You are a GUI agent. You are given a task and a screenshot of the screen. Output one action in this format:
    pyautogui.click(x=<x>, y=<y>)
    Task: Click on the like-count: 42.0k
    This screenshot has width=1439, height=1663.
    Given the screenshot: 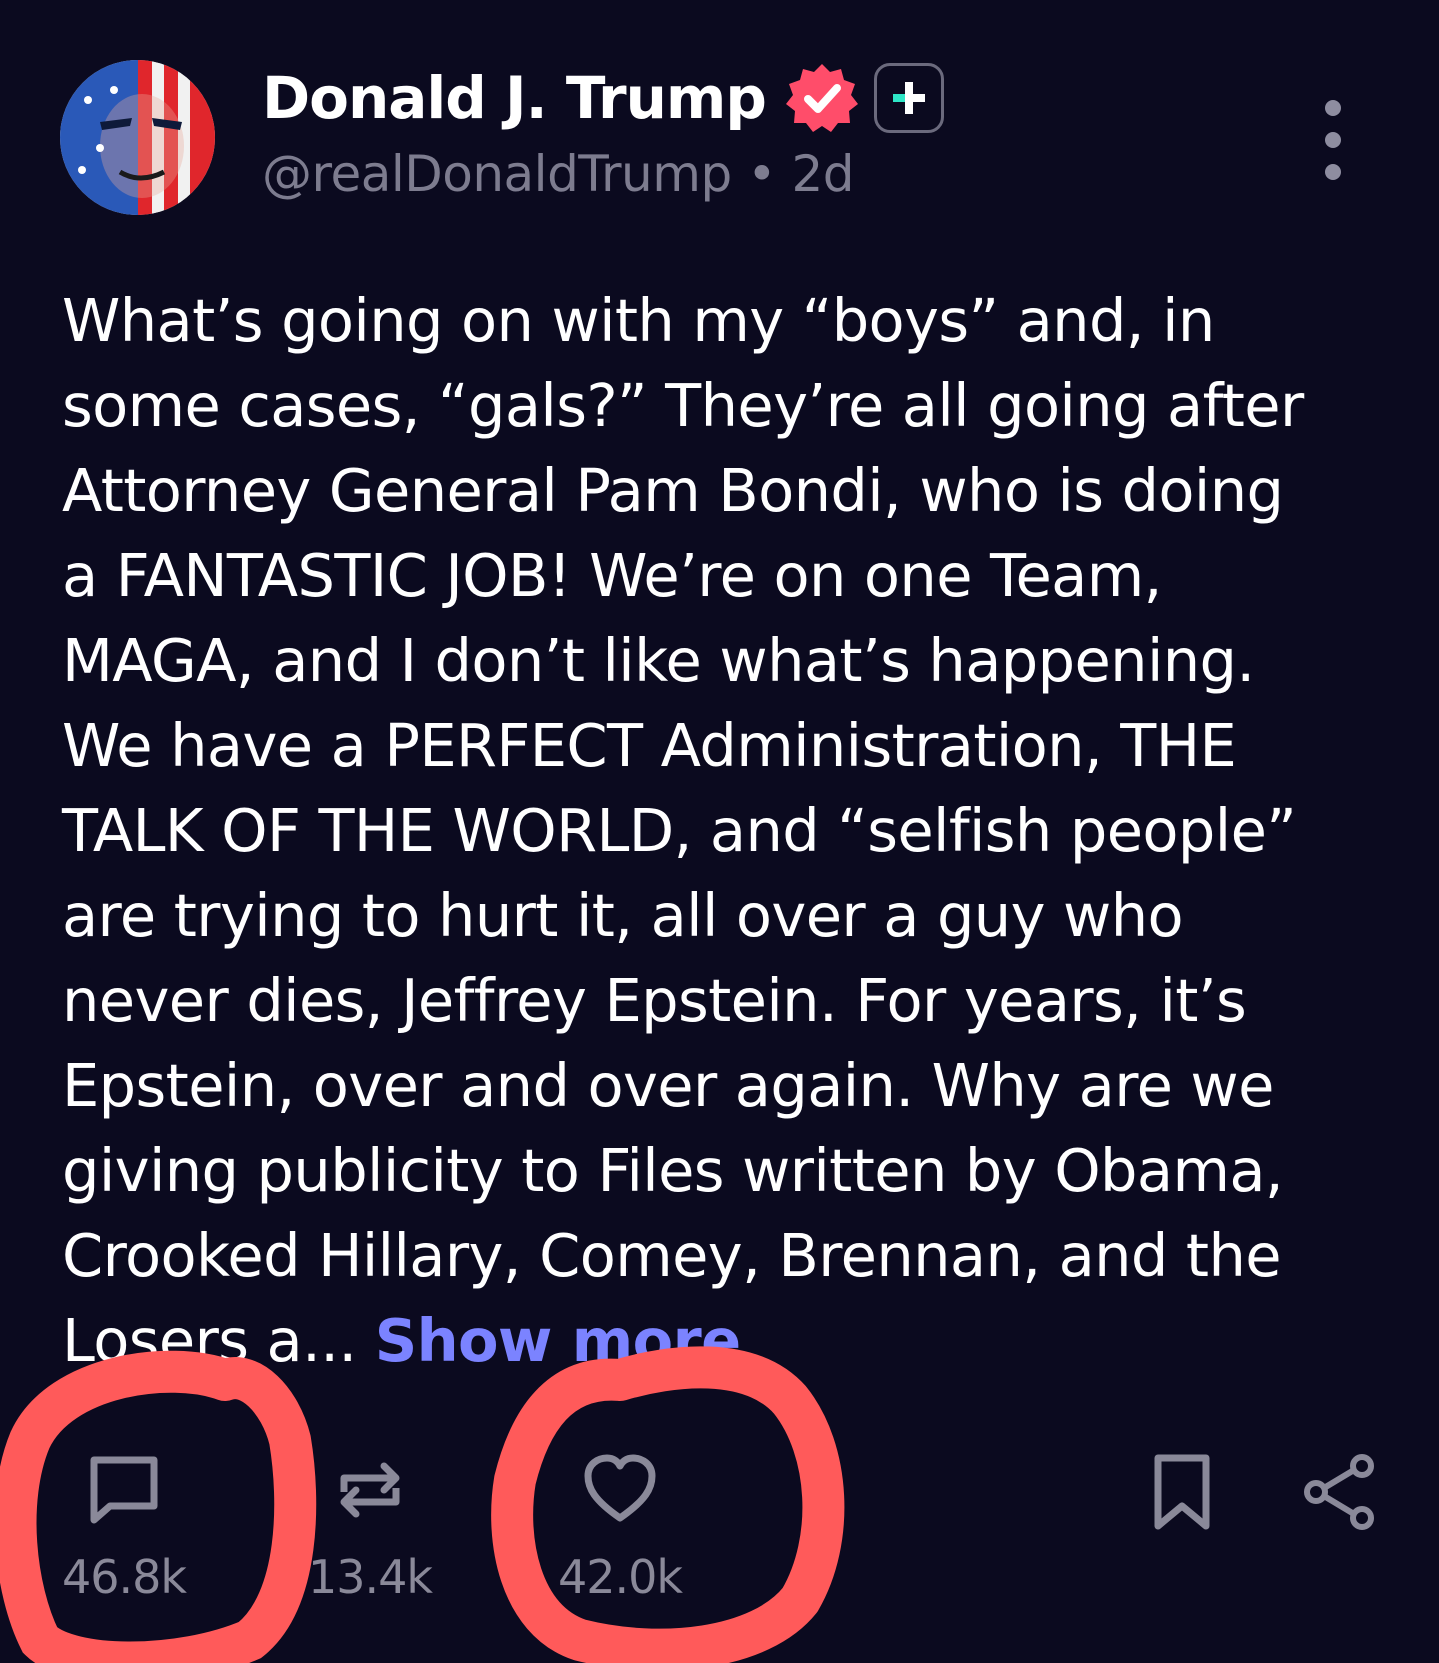 What is the action you would take?
    pyautogui.click(x=620, y=1577)
    